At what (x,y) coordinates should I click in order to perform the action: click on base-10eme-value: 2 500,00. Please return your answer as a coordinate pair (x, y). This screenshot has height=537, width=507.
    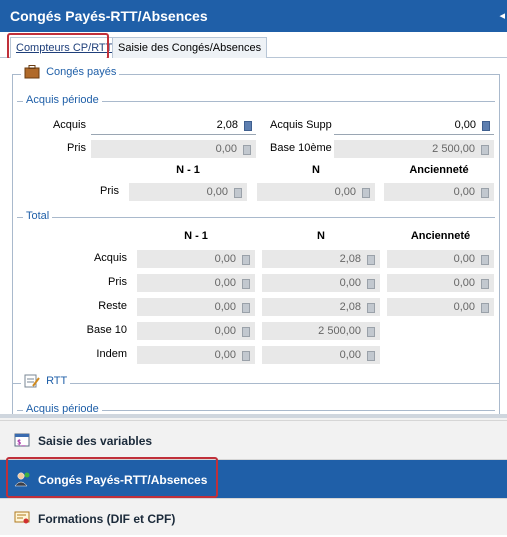
    Looking at the image, I should click on (453, 149).